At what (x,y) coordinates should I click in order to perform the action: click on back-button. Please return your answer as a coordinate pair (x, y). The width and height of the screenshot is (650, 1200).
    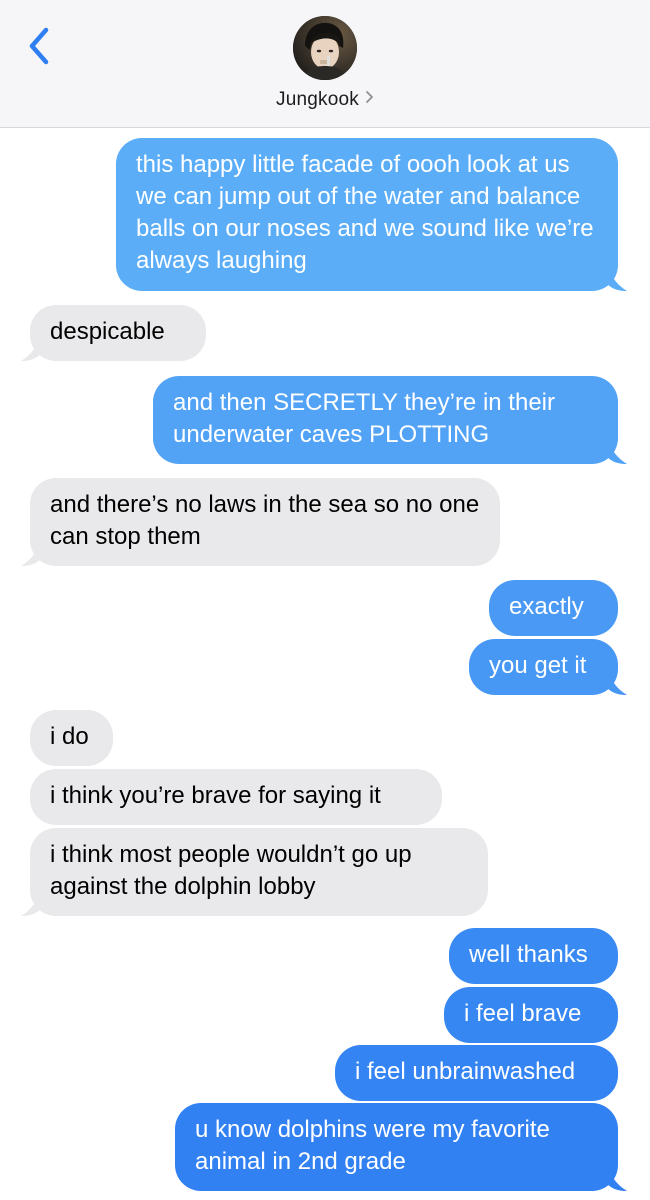
    Looking at the image, I should click on (40, 46).